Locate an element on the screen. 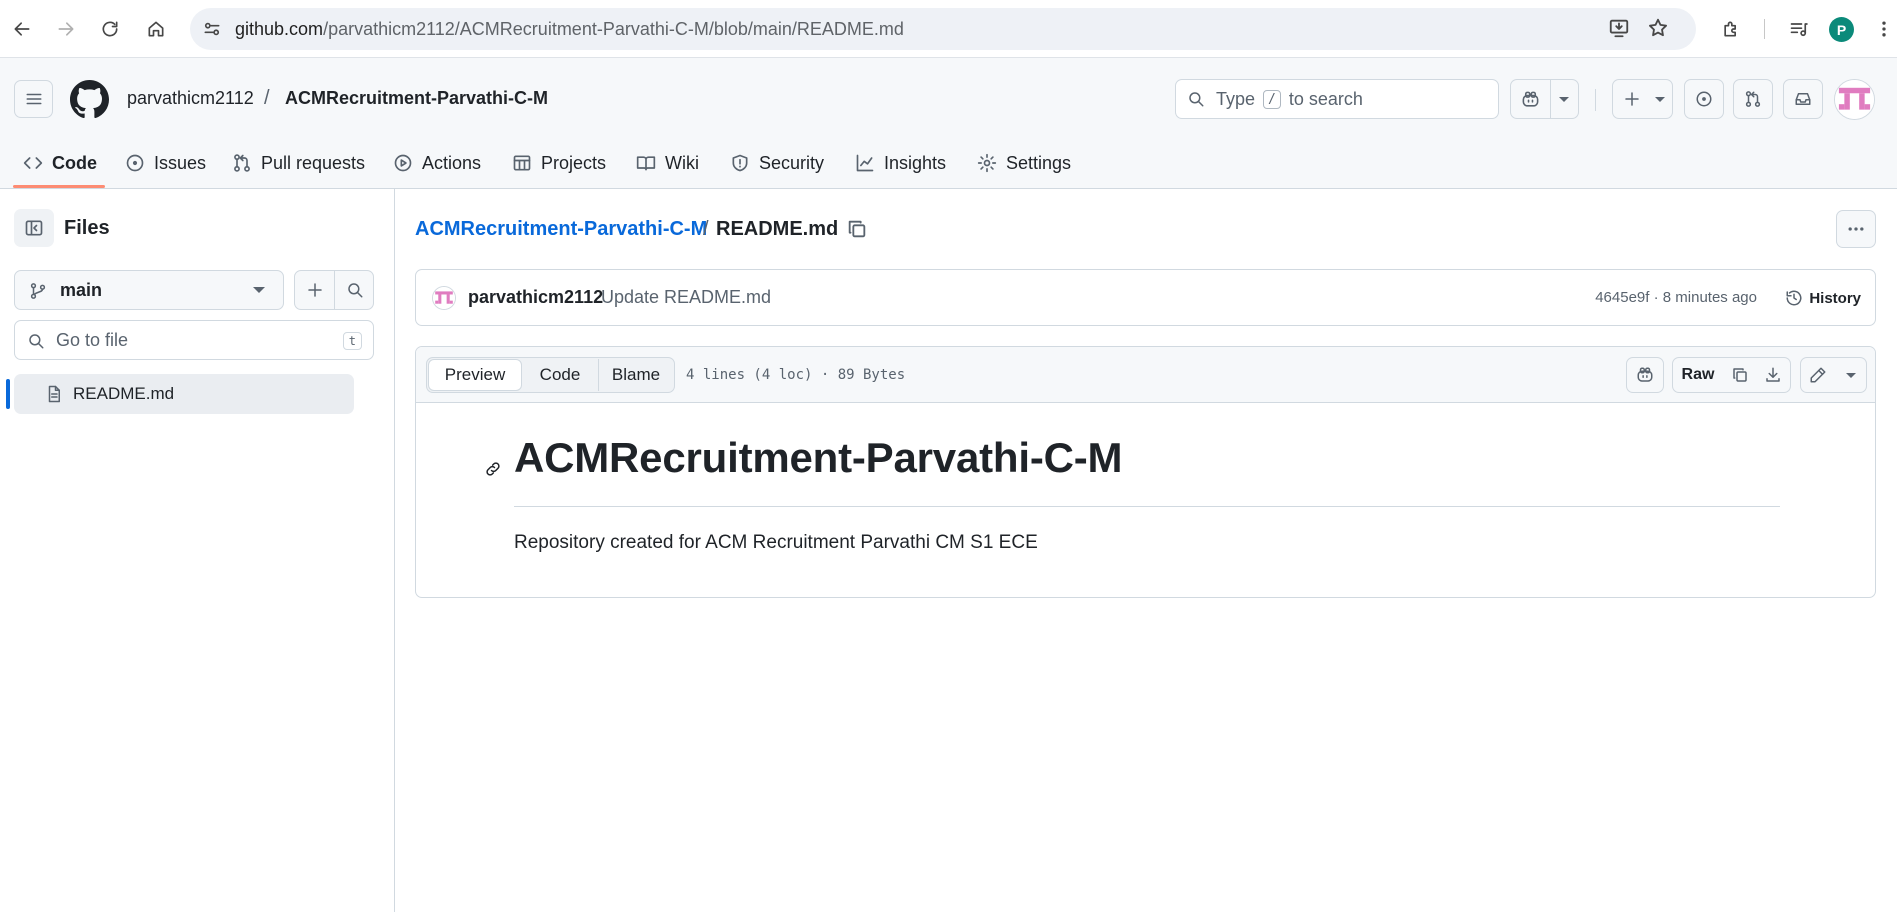  copy-path-icon is located at coordinates (857, 229).